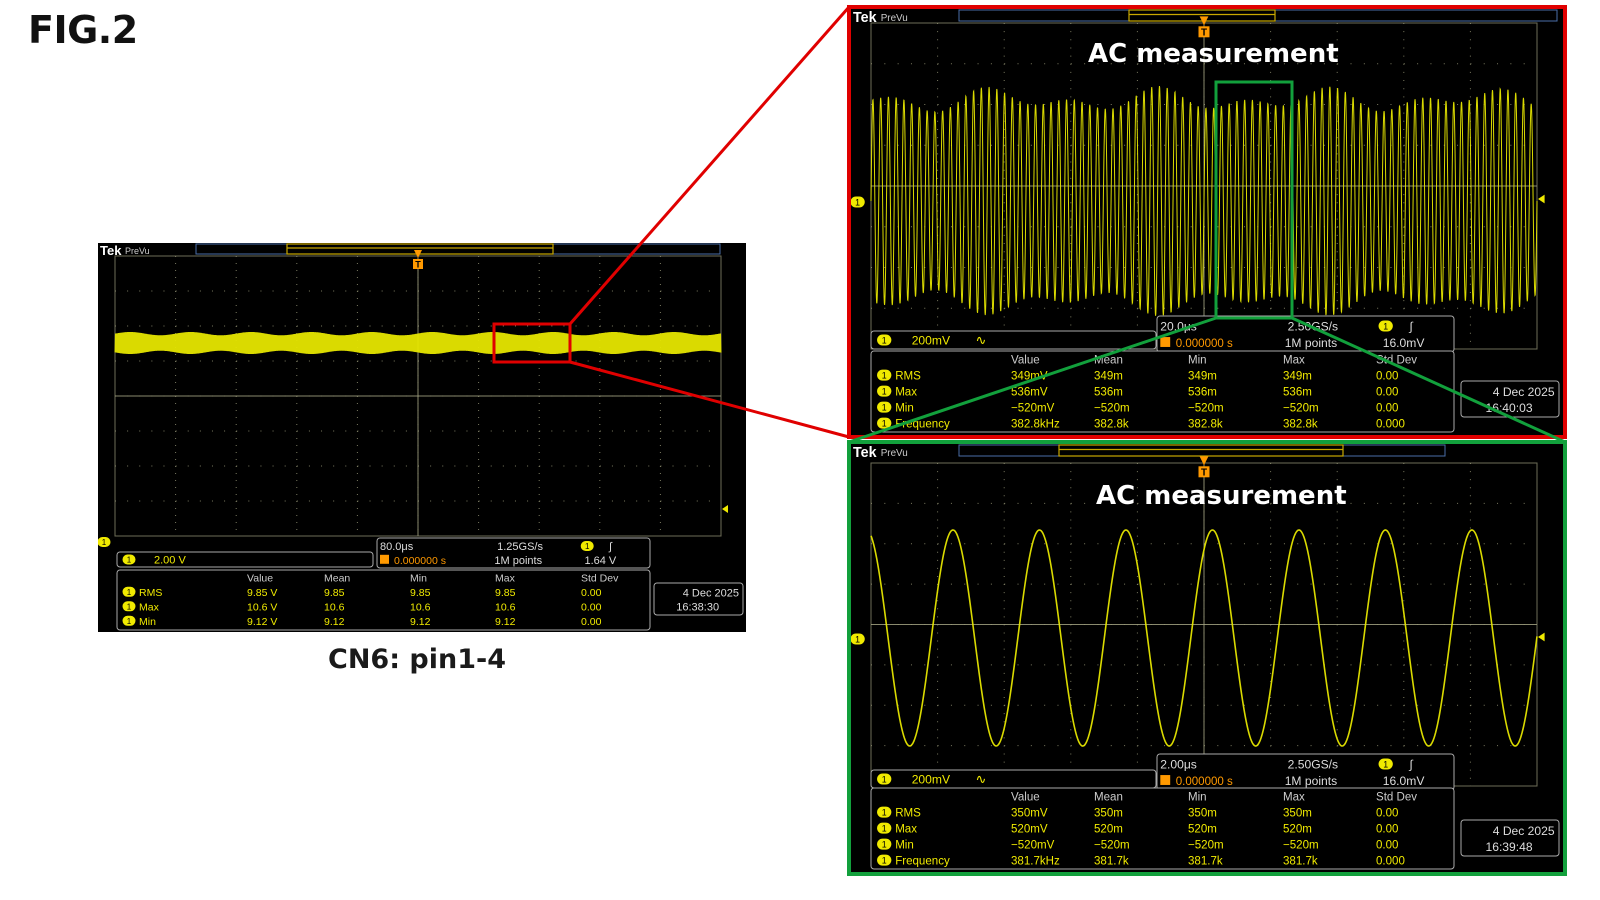  I want to click on measurement-value: 349m, so click(1297, 376).